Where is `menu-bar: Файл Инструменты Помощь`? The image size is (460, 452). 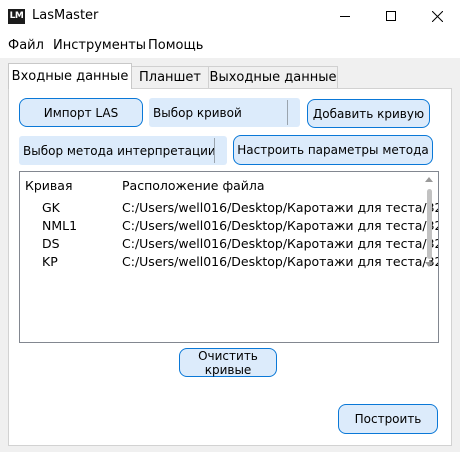 menu-bar: Файл Инструменты Помощь is located at coordinates (230, 45).